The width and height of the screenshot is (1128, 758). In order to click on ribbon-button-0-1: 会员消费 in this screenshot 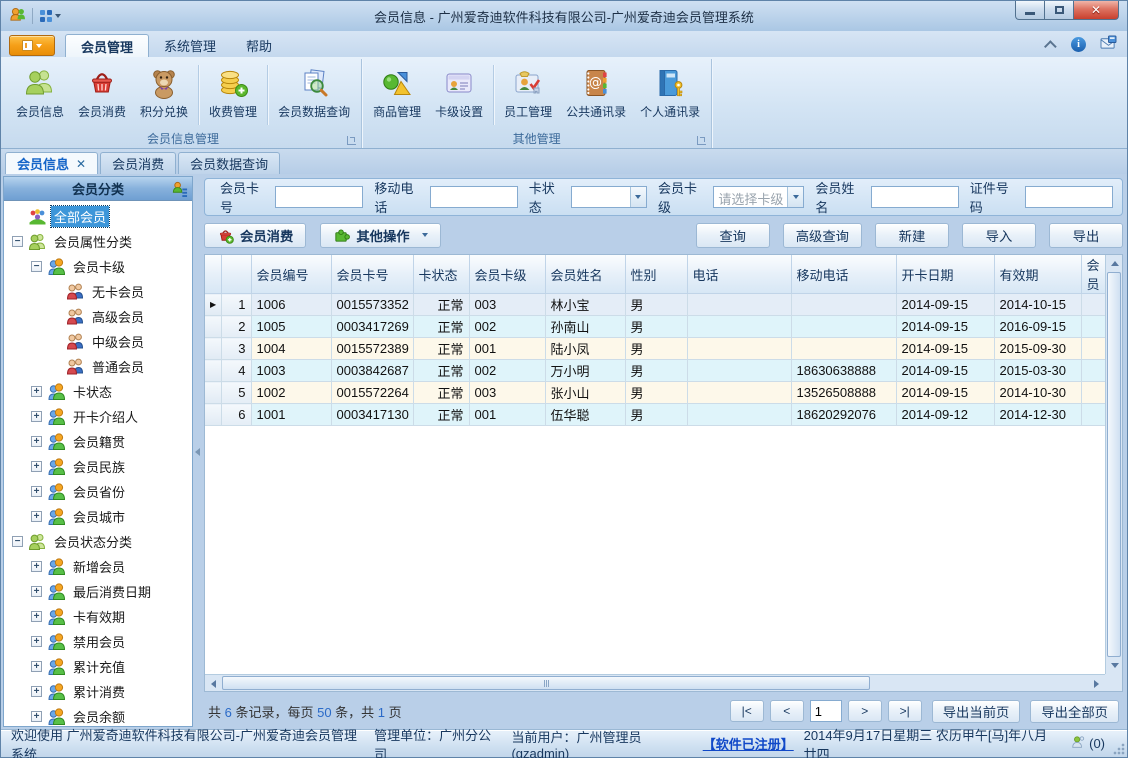, I will do `click(102, 95)`.